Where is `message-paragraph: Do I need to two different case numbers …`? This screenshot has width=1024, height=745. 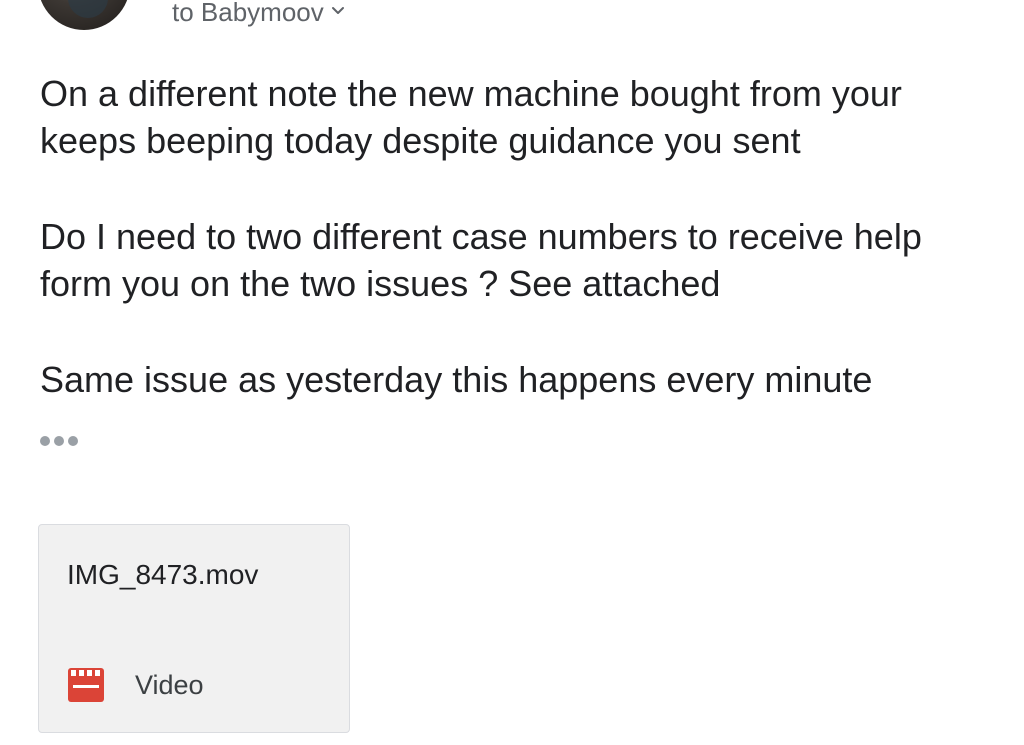
message-paragraph: Do I need to two different case numbers … is located at coordinates (481, 260).